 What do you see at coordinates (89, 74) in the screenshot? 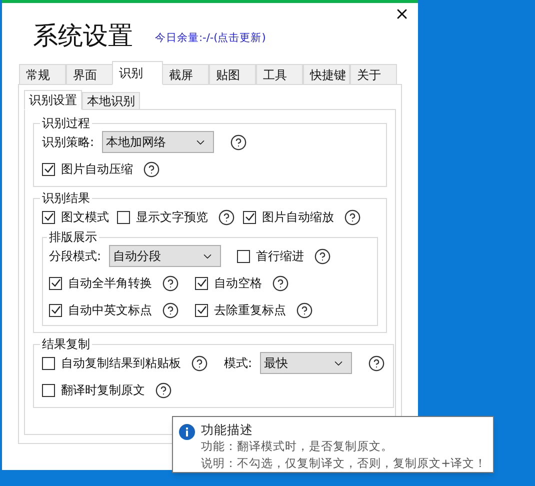
I see `tab: 界面` at bounding box center [89, 74].